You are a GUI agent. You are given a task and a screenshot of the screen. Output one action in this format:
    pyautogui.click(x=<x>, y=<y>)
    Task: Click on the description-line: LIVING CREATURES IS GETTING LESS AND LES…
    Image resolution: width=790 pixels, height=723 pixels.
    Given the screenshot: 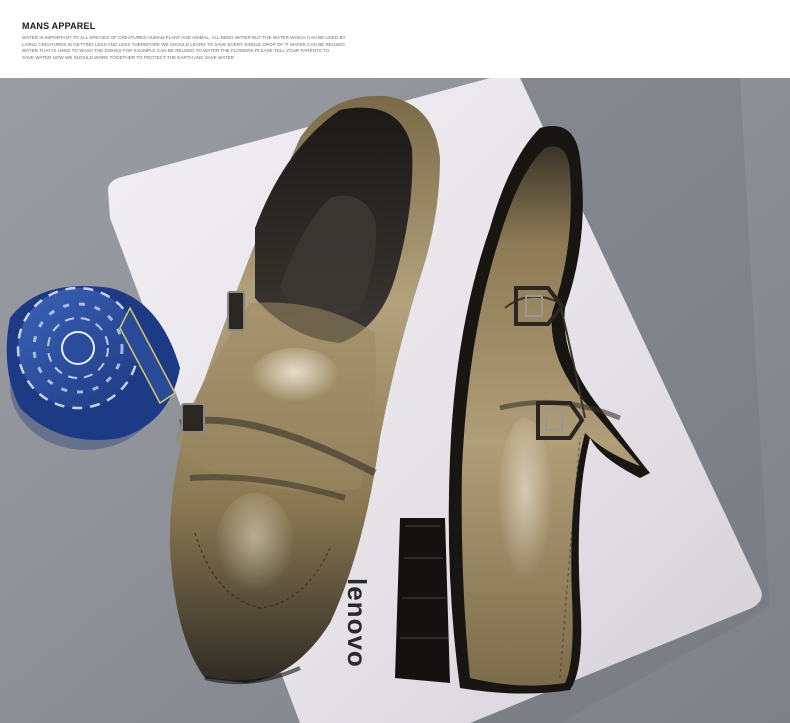 What is the action you would take?
    pyautogui.click(x=183, y=44)
    